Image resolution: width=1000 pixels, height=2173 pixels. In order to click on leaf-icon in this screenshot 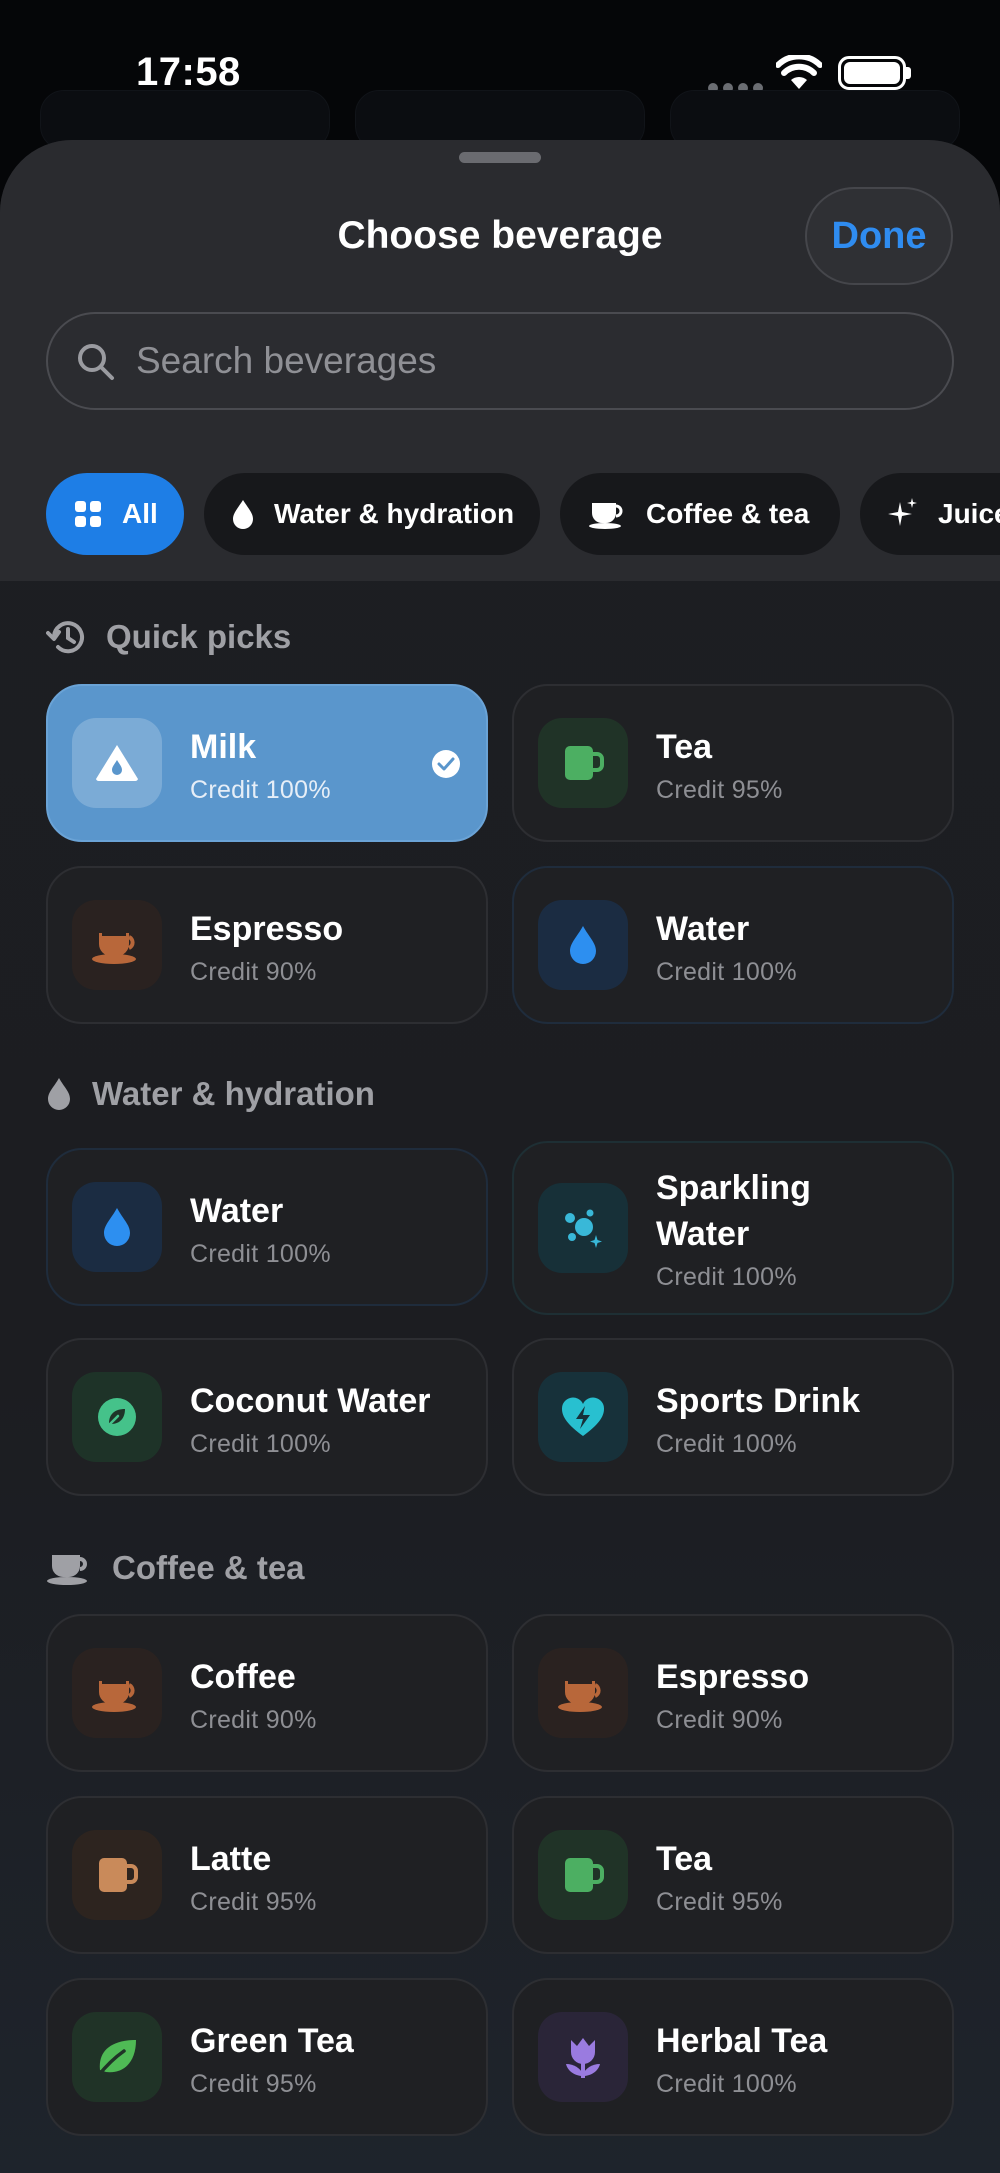, I will do `click(117, 2057)`.